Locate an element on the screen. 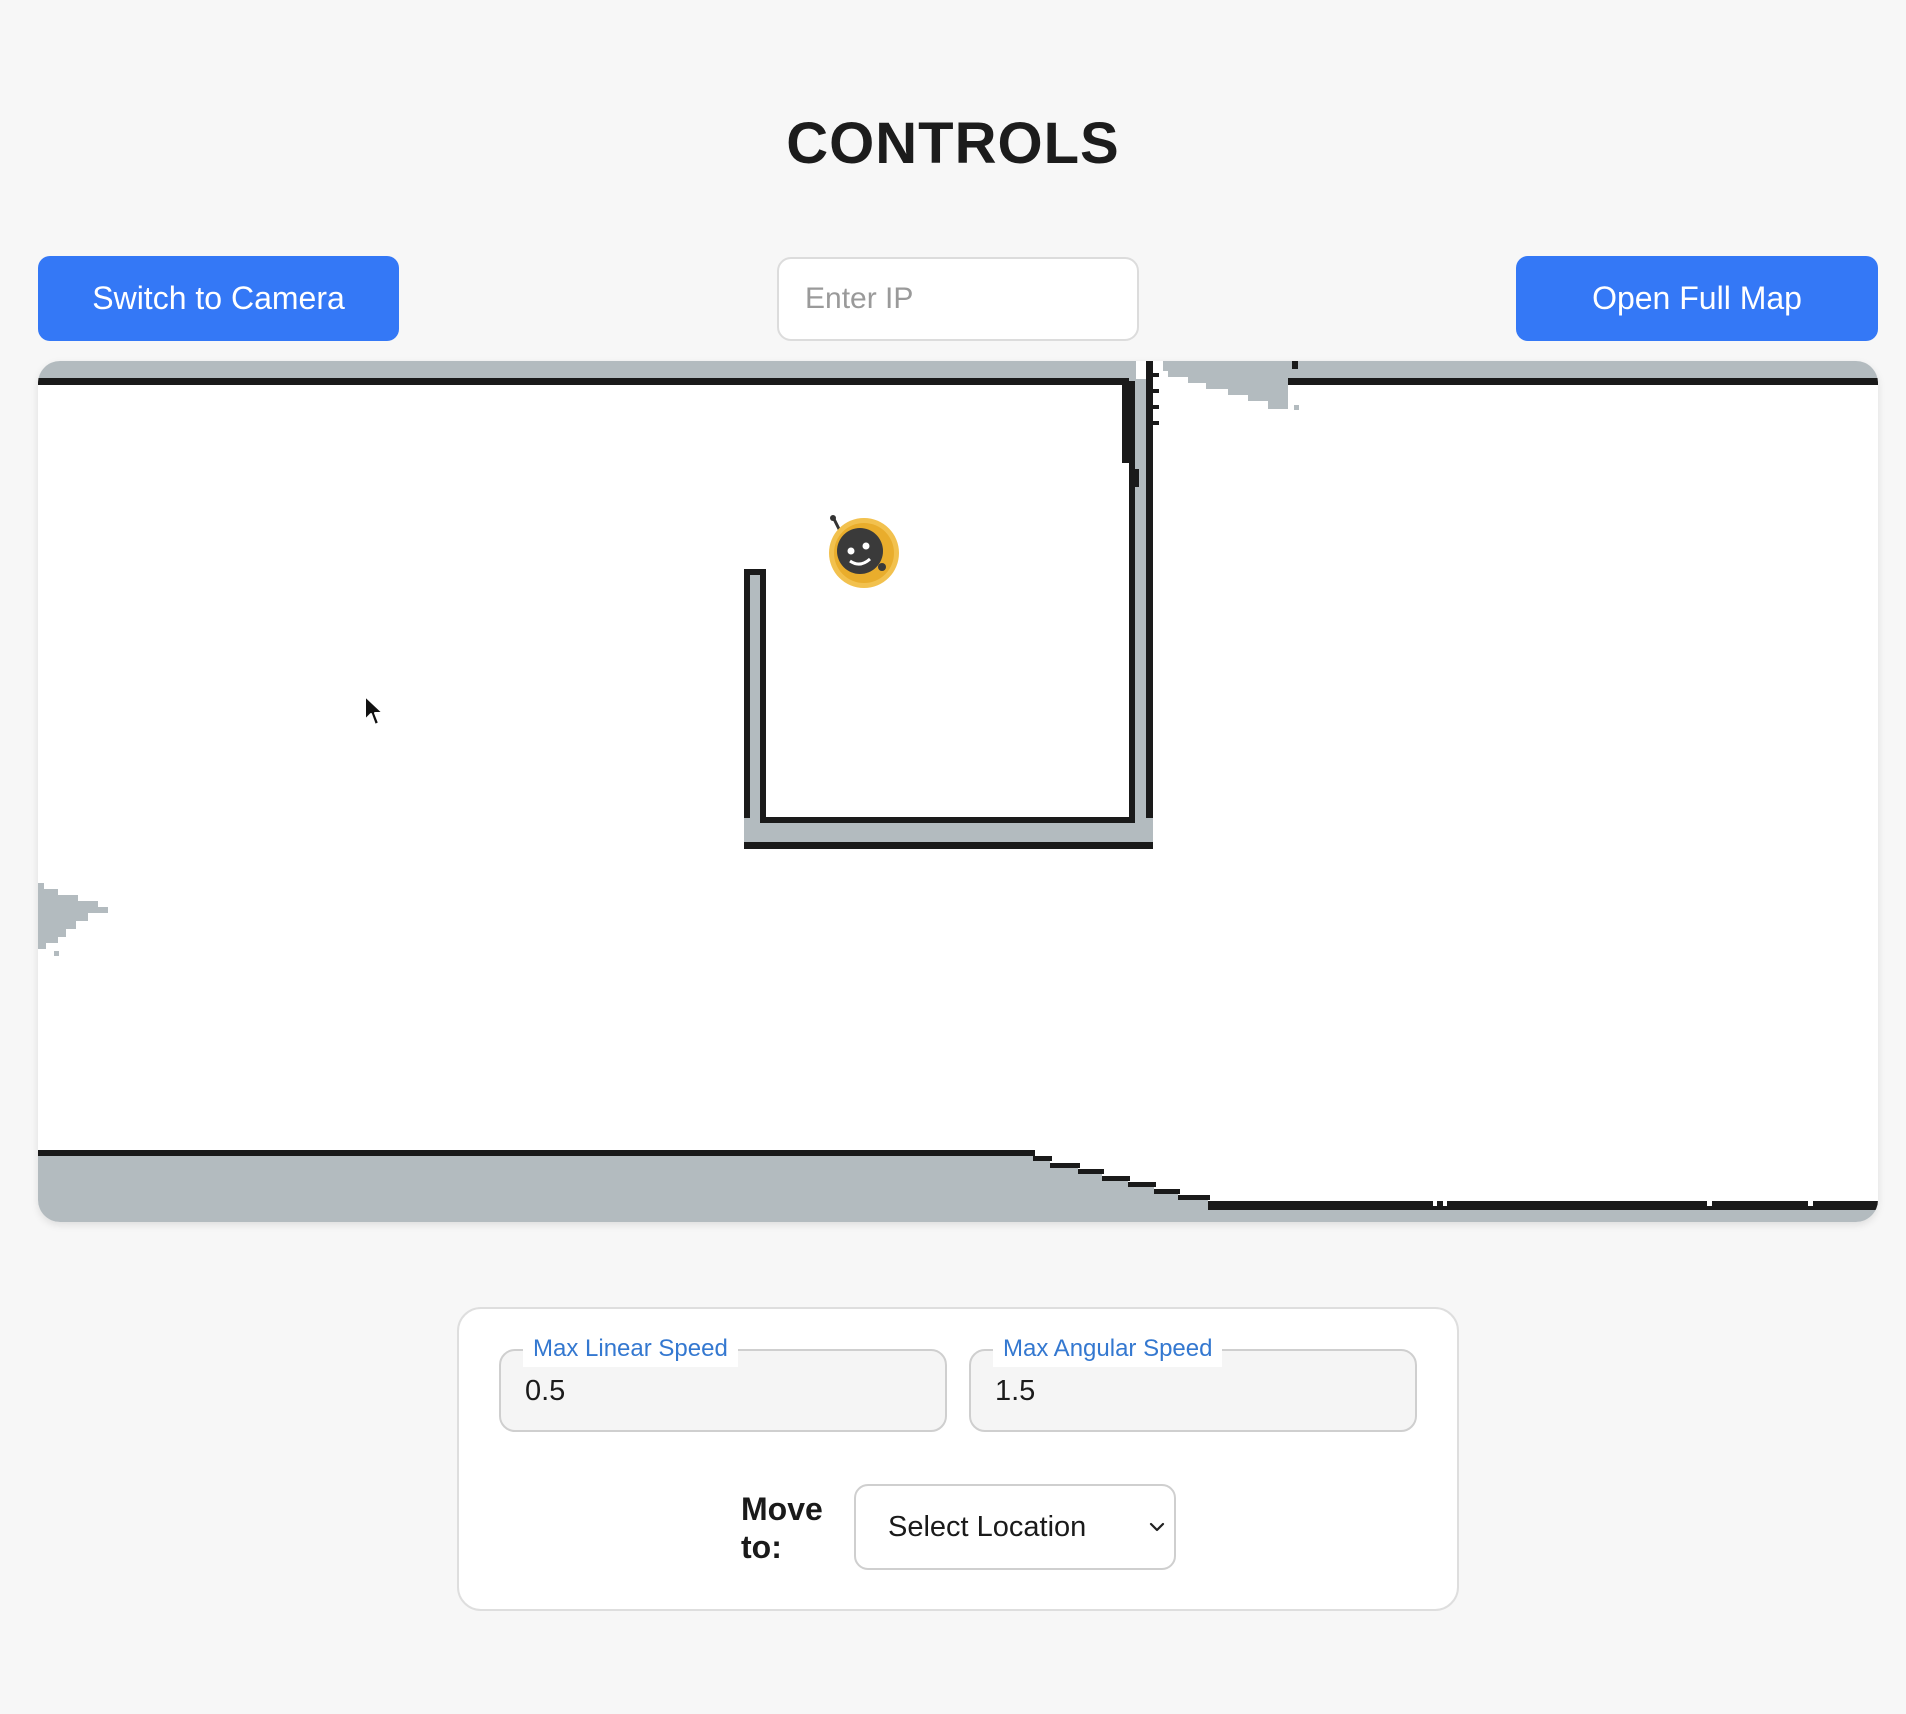 This screenshot has height=1714, width=1906. move-to-label: Move to: is located at coordinates (782, 1528).